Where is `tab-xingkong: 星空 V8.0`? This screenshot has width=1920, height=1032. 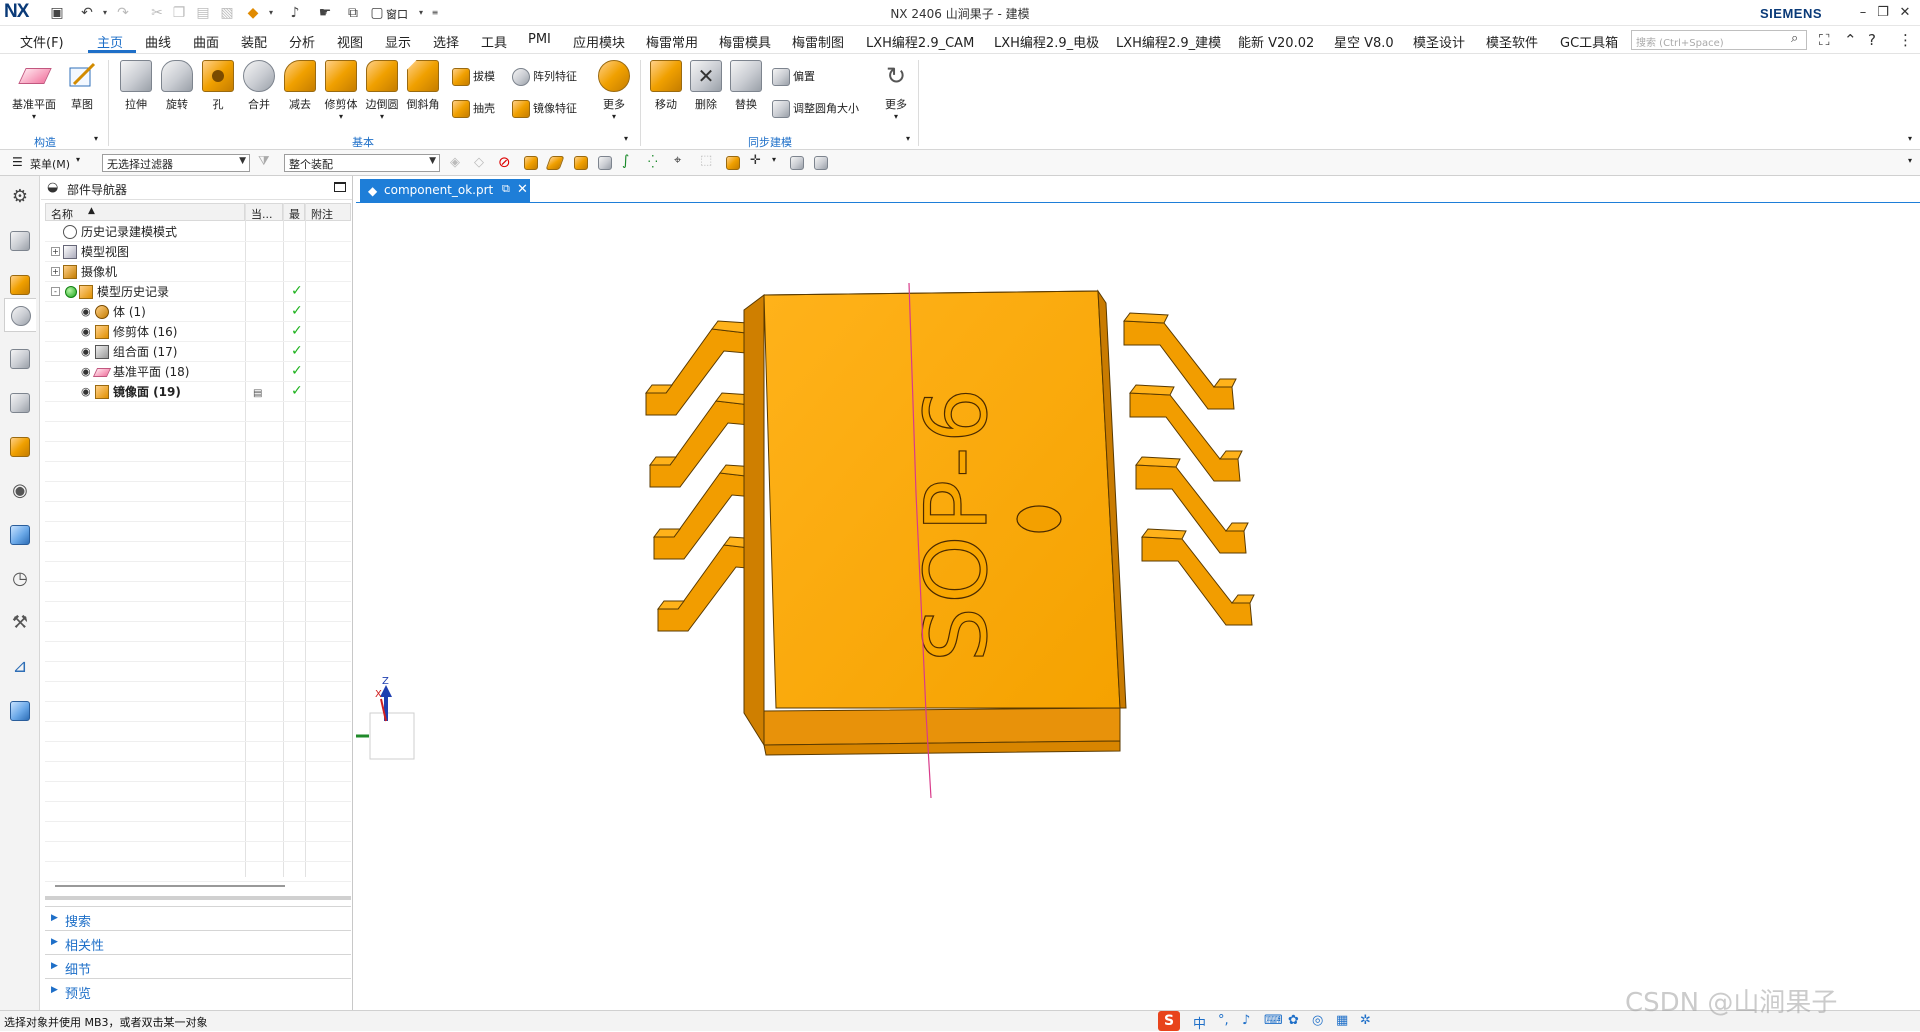 tab-xingkong: 星空 V8.0 is located at coordinates (1364, 41).